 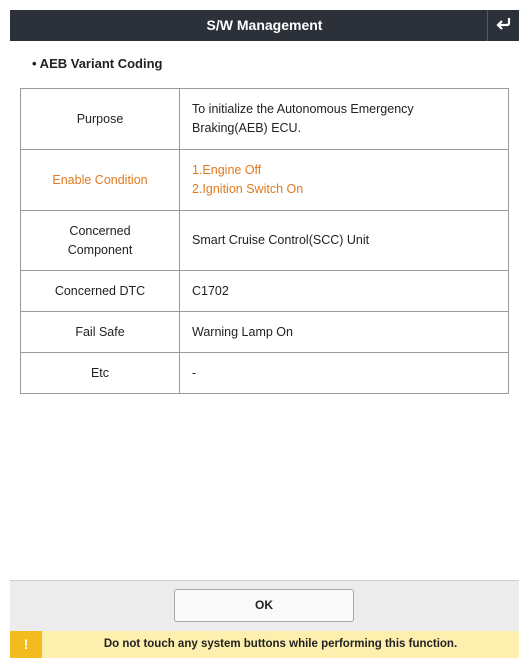 I want to click on footer-bar: OK, so click(x=264, y=605).